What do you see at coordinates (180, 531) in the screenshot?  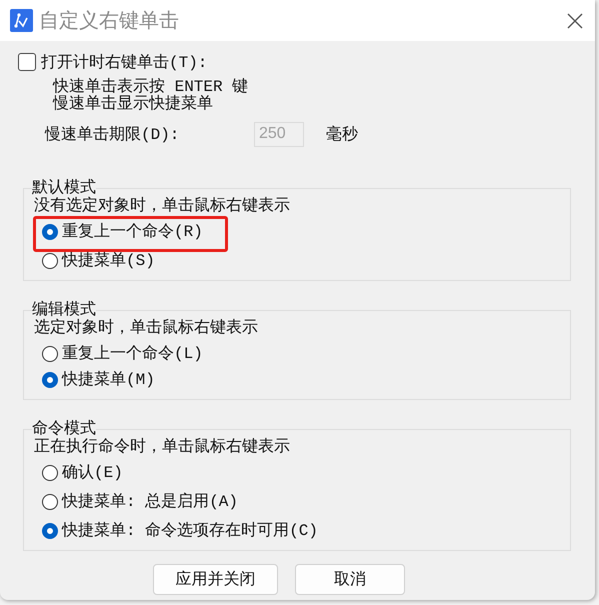 I see `radio-button: 快捷菜单: 命令选项存在时可用(C)` at bounding box center [180, 531].